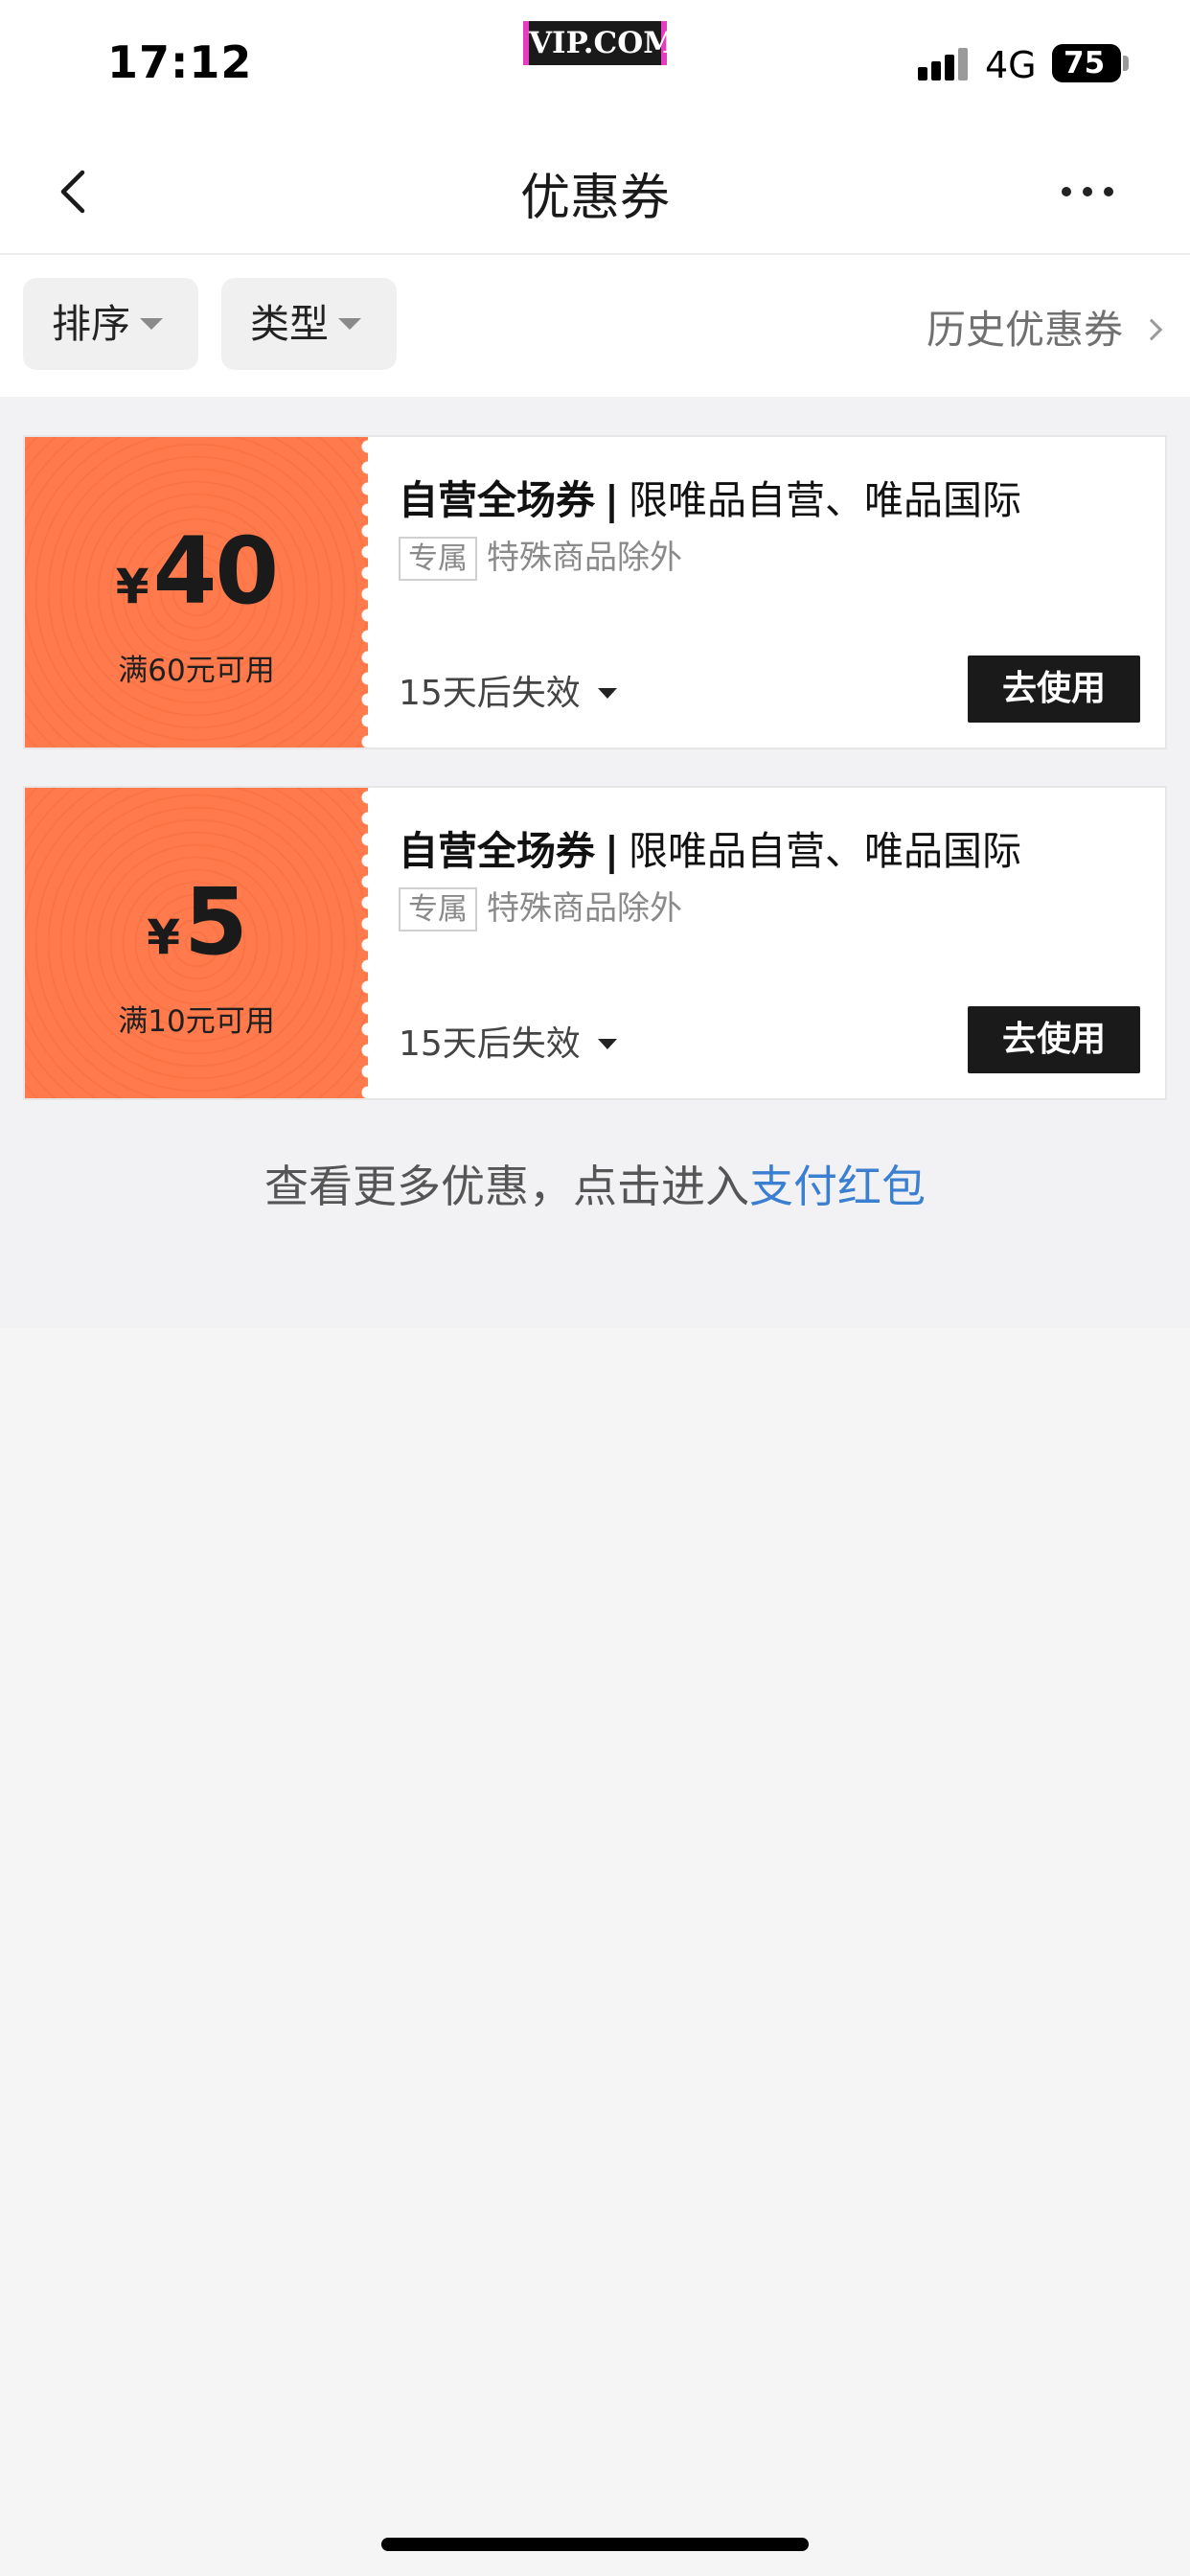 Image resolution: width=1190 pixels, height=2576 pixels. Describe the element at coordinates (594, 198) in the screenshot. I see `page-title: 优惠券` at that location.